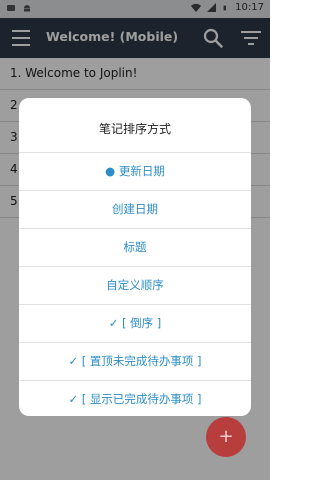 The height and width of the screenshot is (480, 320). What do you see at coordinates (135, 210) in the screenshot?
I see `sort-option-created-date: 创建日期` at bounding box center [135, 210].